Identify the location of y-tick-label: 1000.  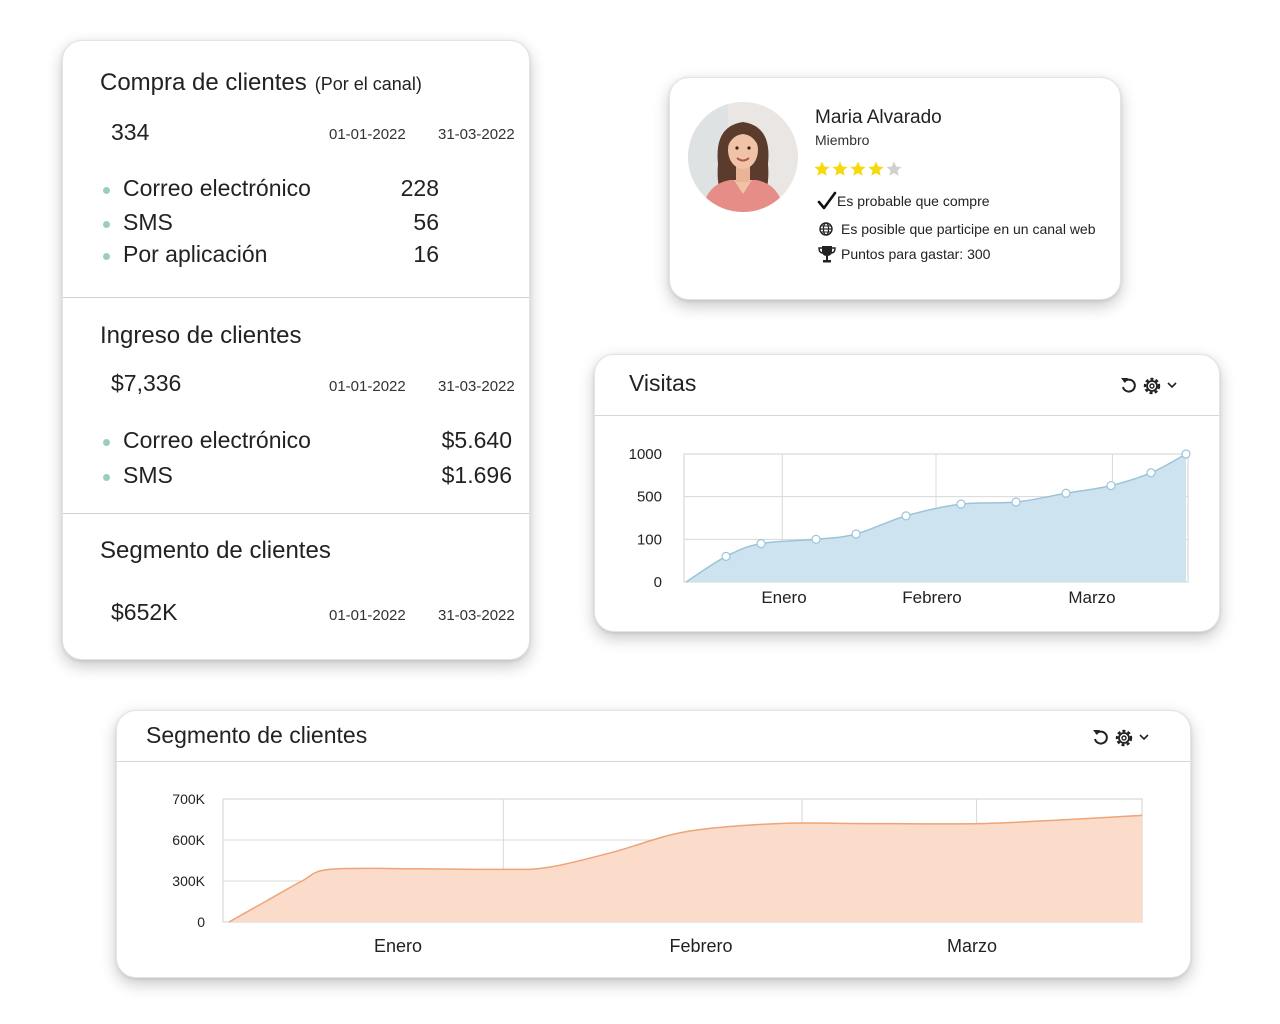
(645, 454).